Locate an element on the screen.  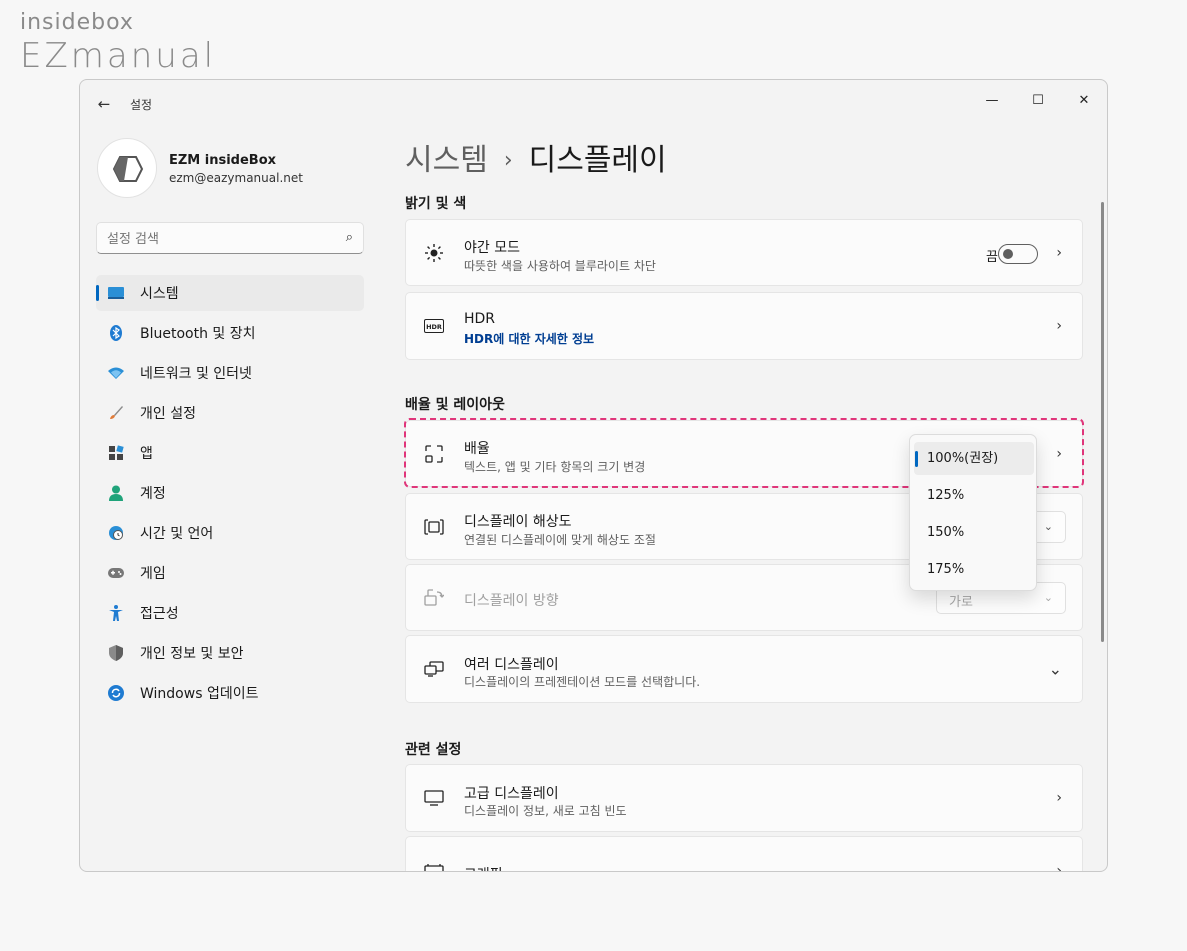
night-light-toggle-label: 끔 is located at coordinates (992, 257).